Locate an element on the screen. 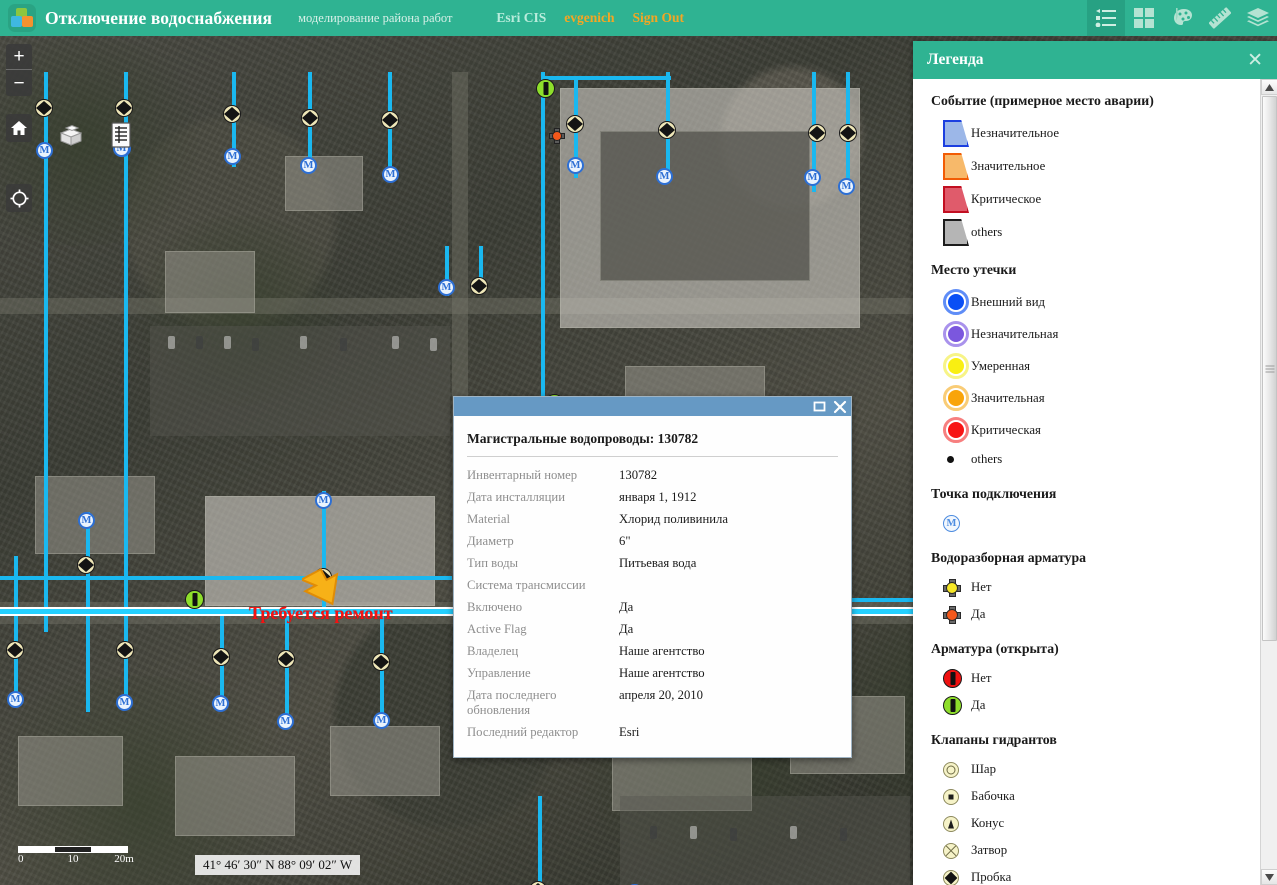 This screenshot has height=885, width=1277. legend-icon is located at coordinates (1106, 18).